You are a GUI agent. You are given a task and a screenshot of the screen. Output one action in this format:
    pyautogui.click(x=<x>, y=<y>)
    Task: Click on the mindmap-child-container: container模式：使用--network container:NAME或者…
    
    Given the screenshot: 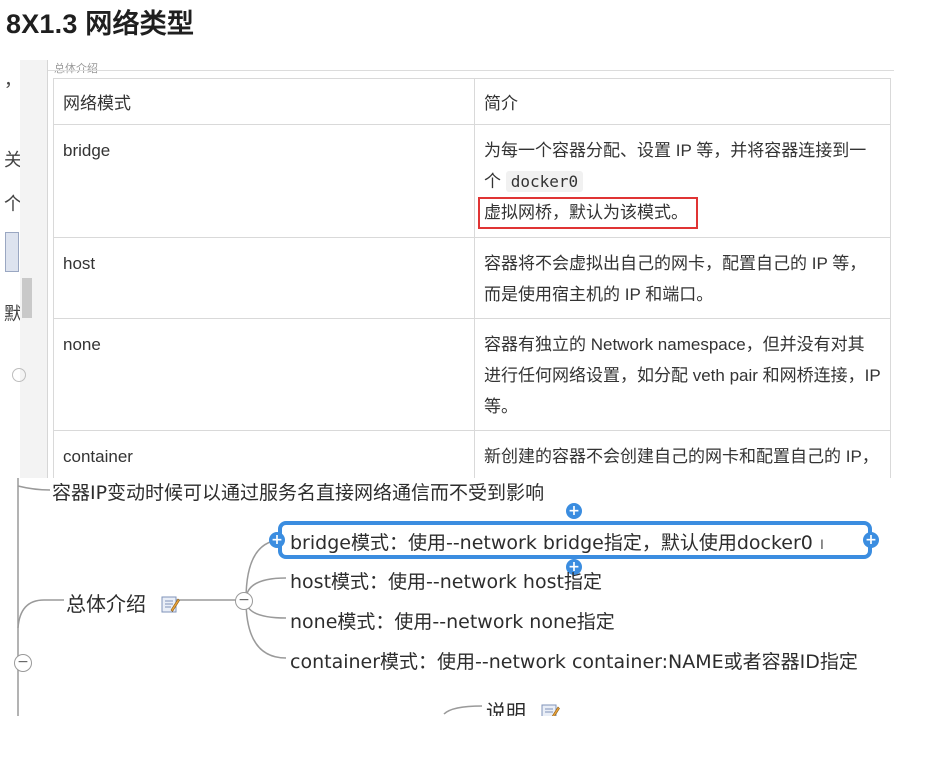 What is the action you would take?
    pyautogui.click(x=574, y=660)
    